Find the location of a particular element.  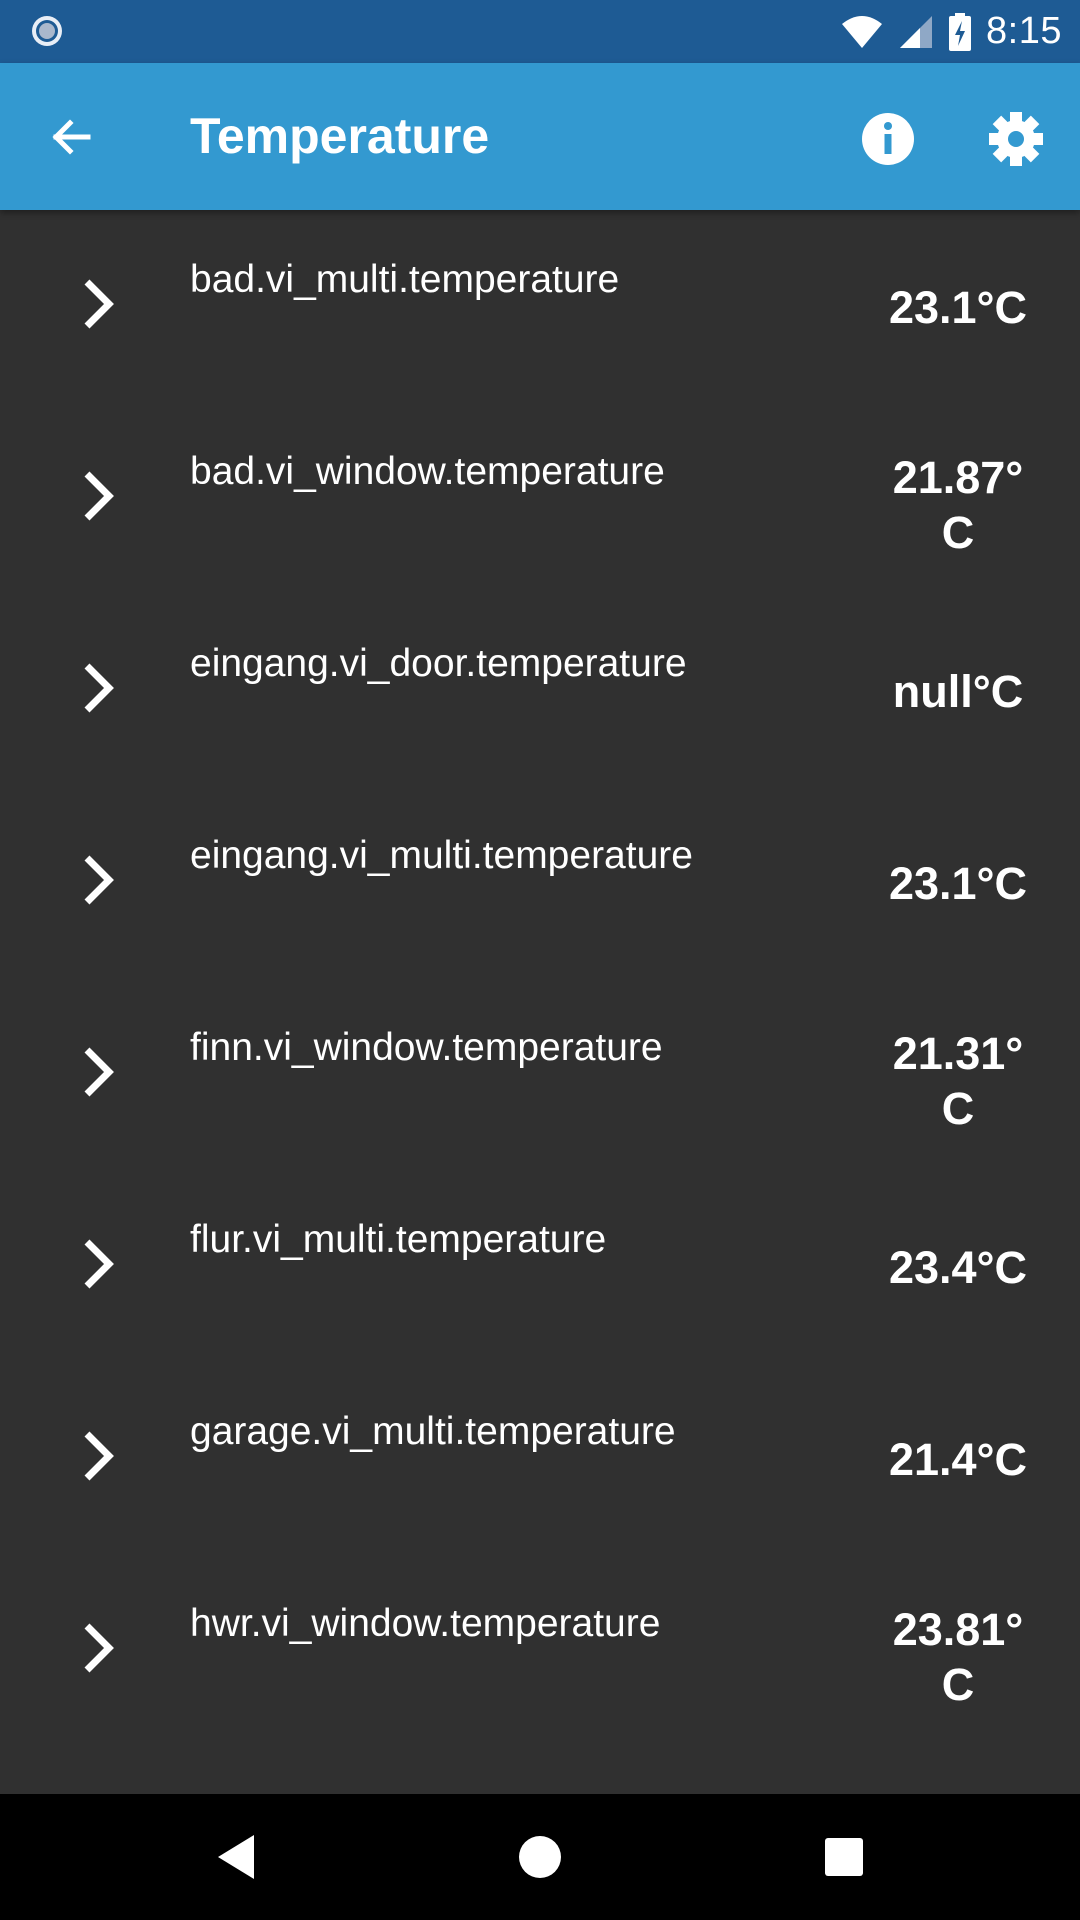

sensor-name: garage.vi_multi.temperature is located at coordinates (433, 1431).